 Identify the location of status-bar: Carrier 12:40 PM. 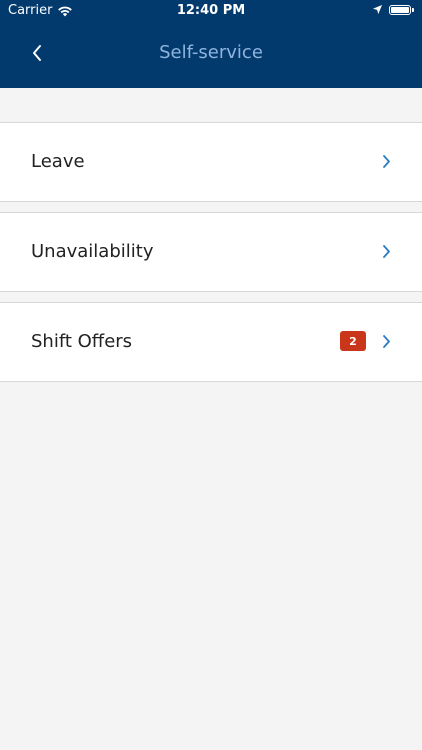
(211, 11).